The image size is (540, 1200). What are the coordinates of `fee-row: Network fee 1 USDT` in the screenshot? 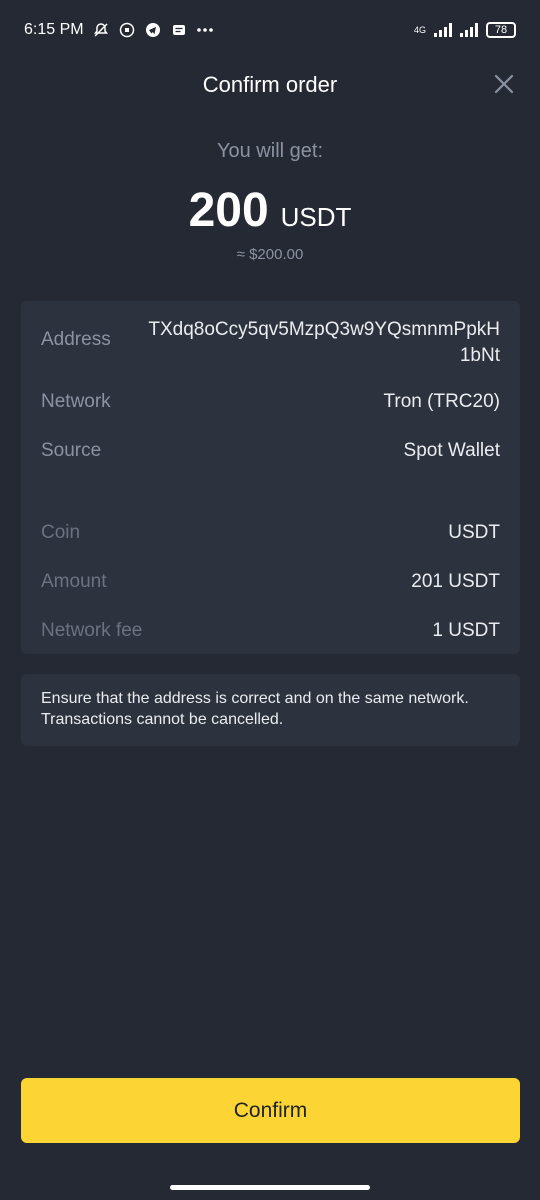 It's located at (270, 631).